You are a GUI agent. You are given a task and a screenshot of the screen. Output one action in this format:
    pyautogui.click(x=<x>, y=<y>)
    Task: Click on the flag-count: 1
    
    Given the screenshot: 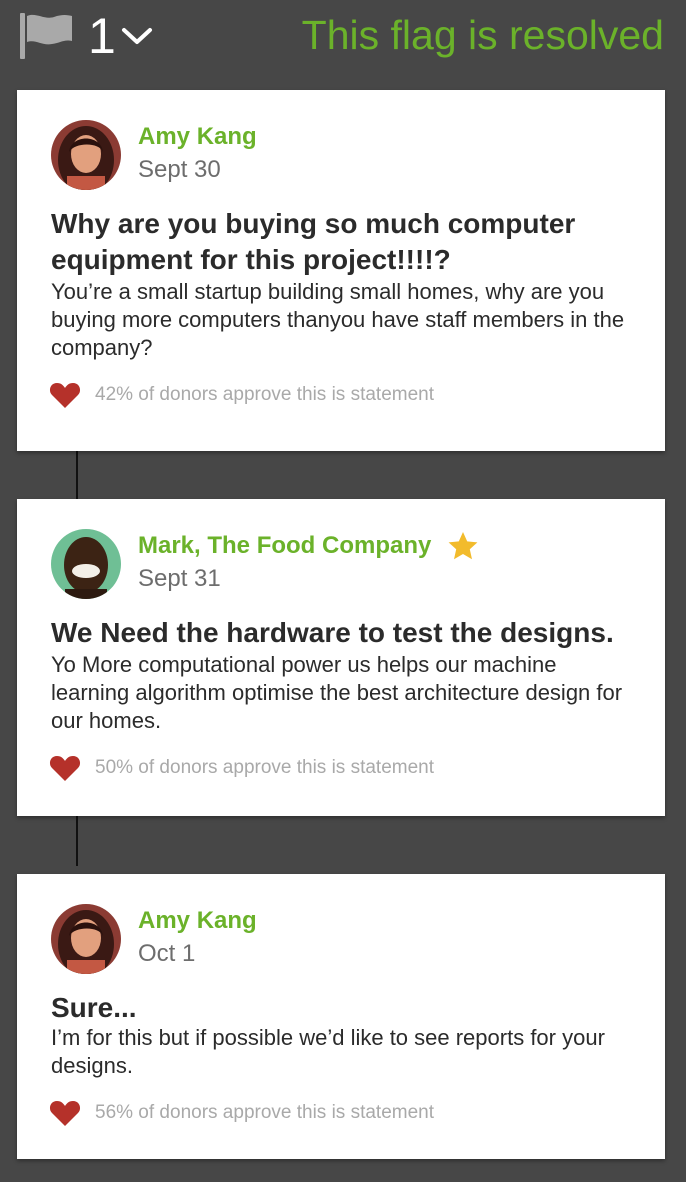 What is the action you would take?
    pyautogui.click(x=102, y=36)
    